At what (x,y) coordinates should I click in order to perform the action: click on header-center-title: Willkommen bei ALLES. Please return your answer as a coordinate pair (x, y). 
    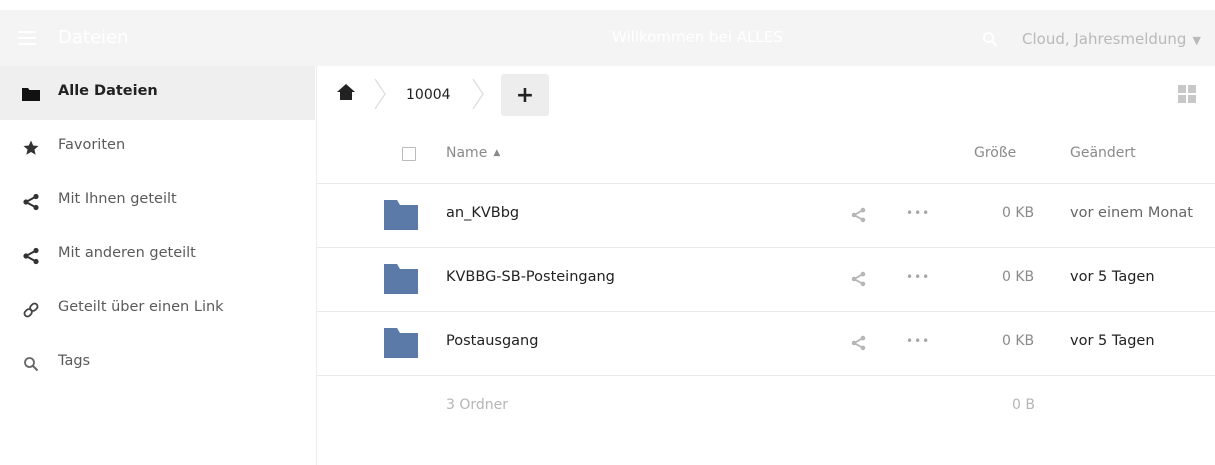
    Looking at the image, I should click on (697, 37).